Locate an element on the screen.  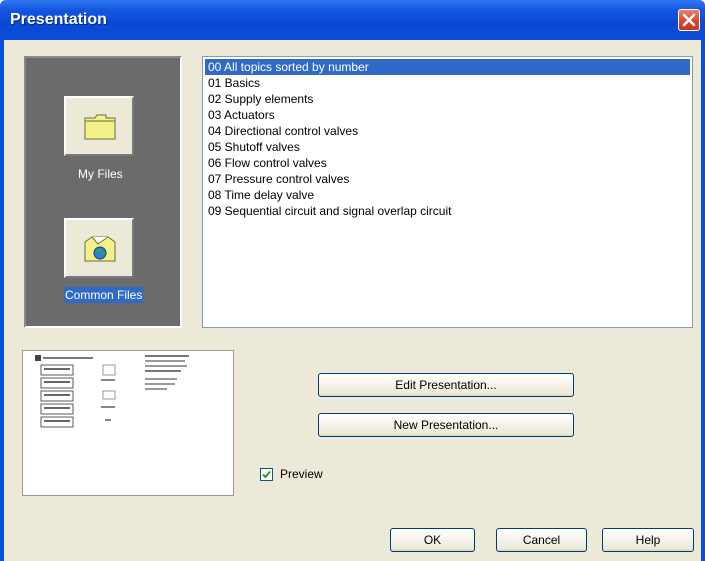
help-button: Help is located at coordinates (648, 540).